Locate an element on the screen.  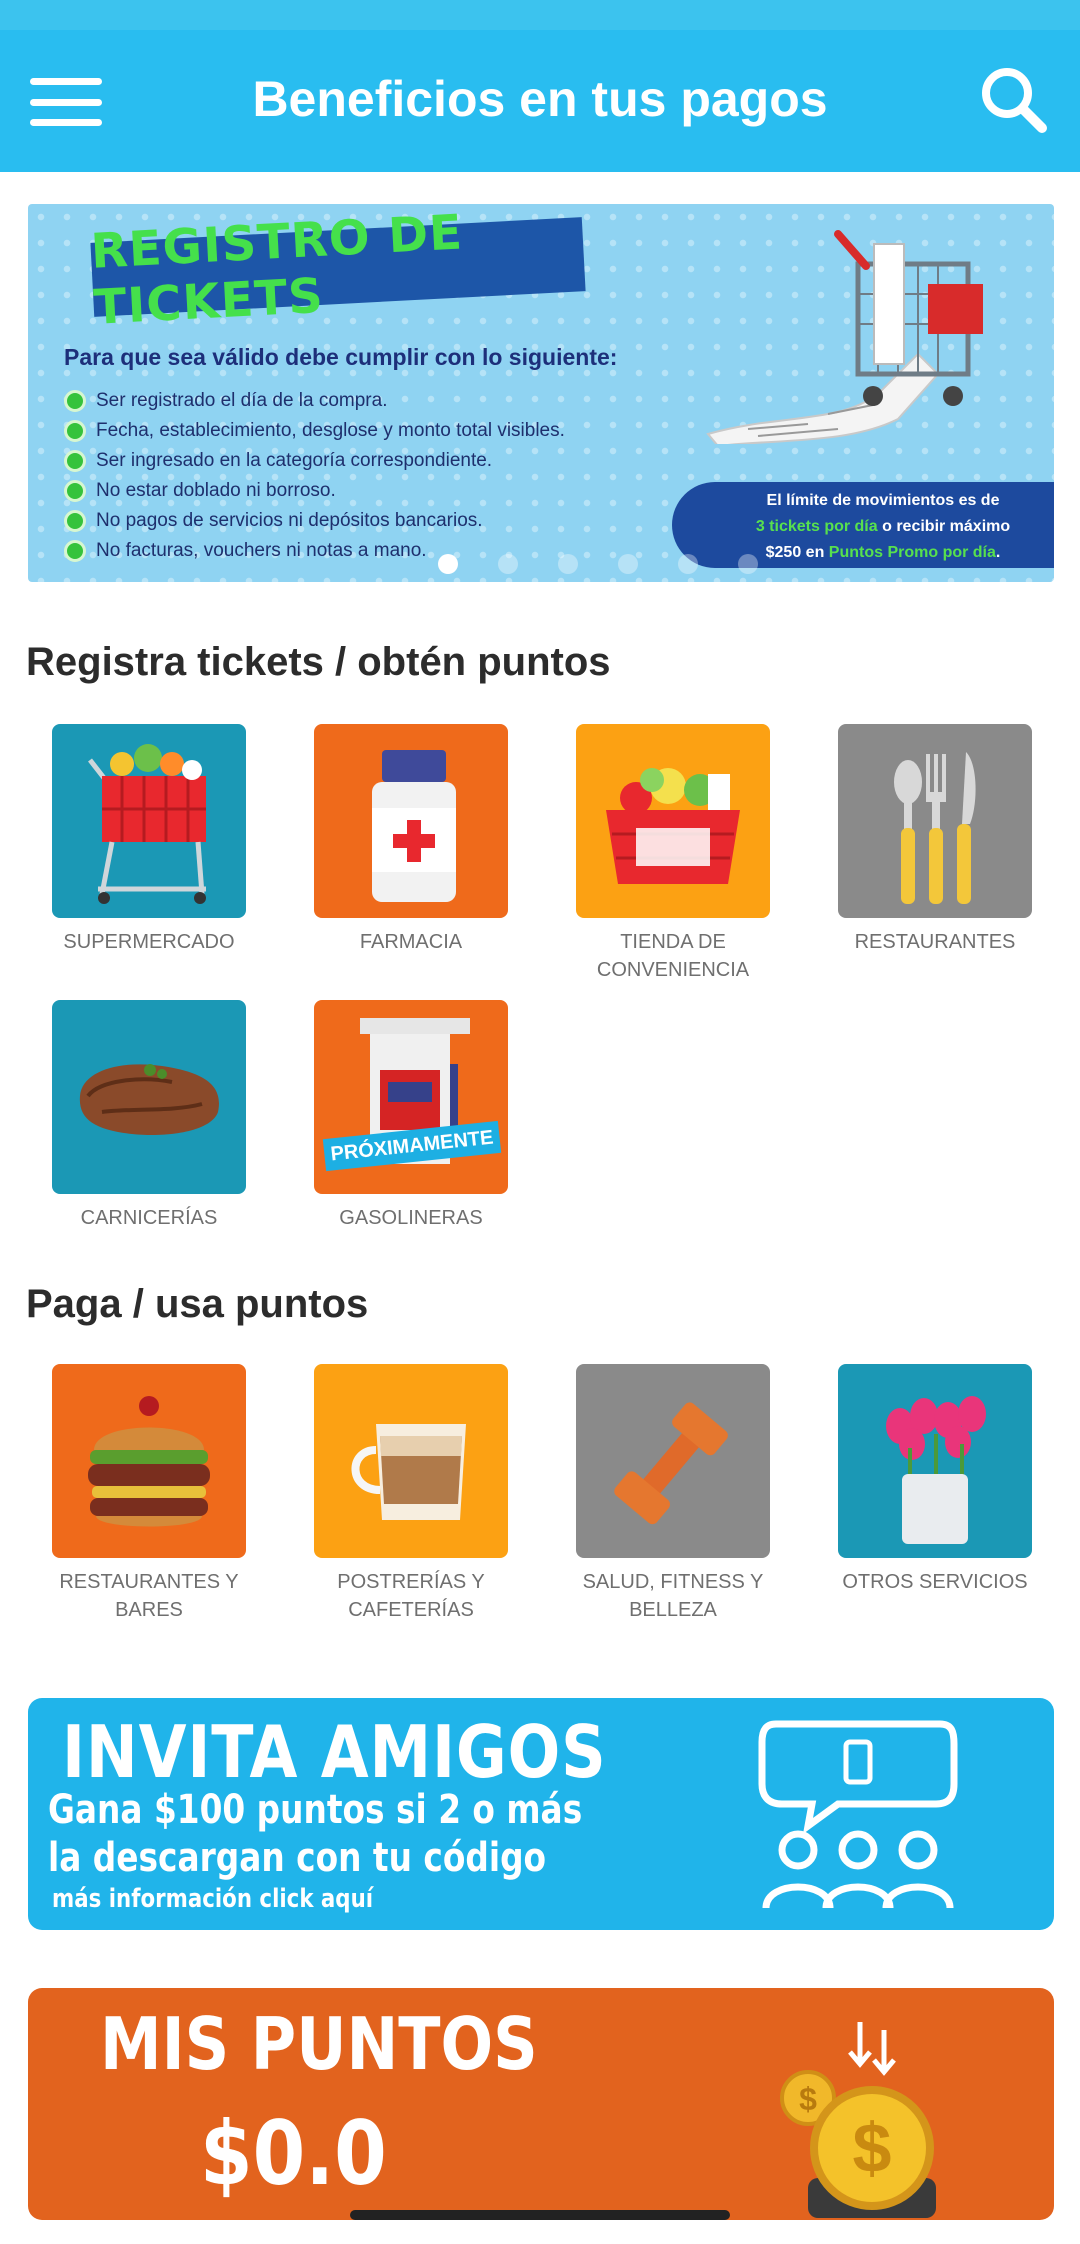
search-icon is located at coordinates (1014, 100).